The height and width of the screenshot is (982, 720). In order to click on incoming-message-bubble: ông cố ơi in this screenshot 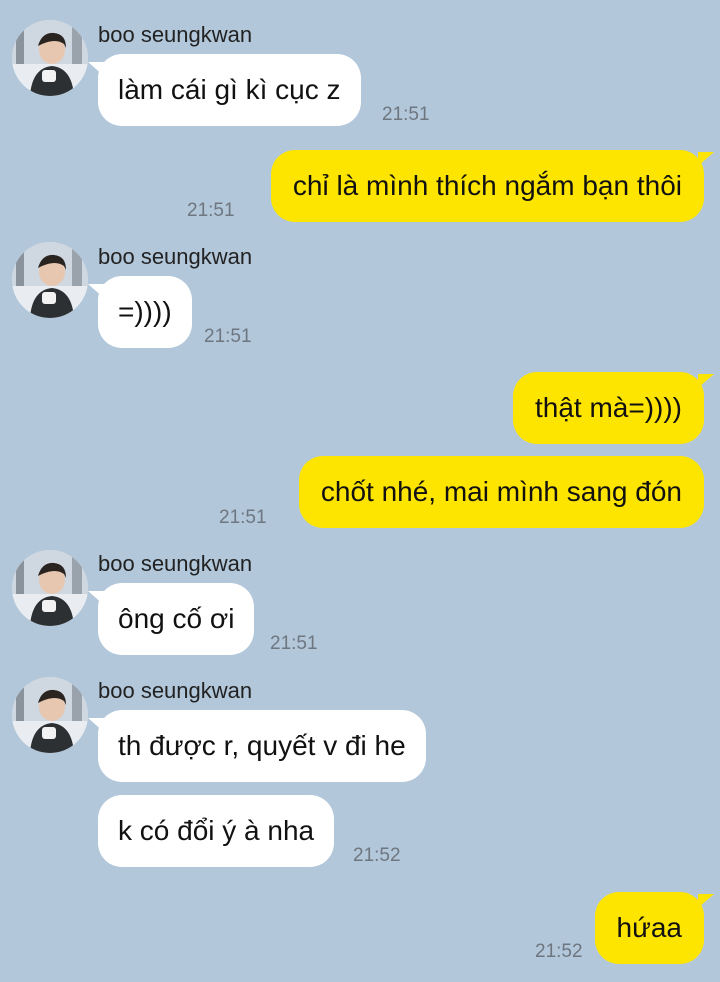, I will do `click(171, 619)`.